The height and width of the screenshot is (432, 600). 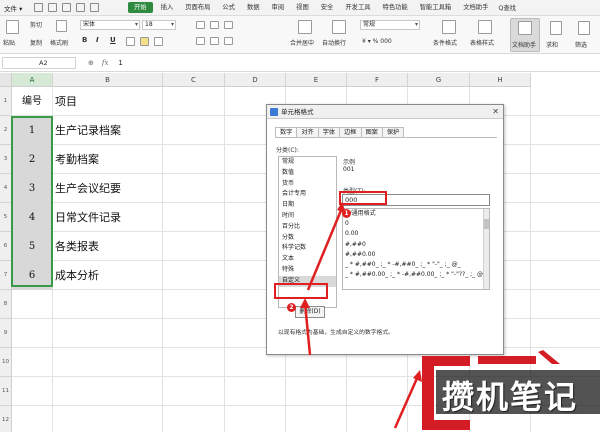 What do you see at coordinates (307, 205) in the screenshot?
I see `category-item: 日期` at bounding box center [307, 205].